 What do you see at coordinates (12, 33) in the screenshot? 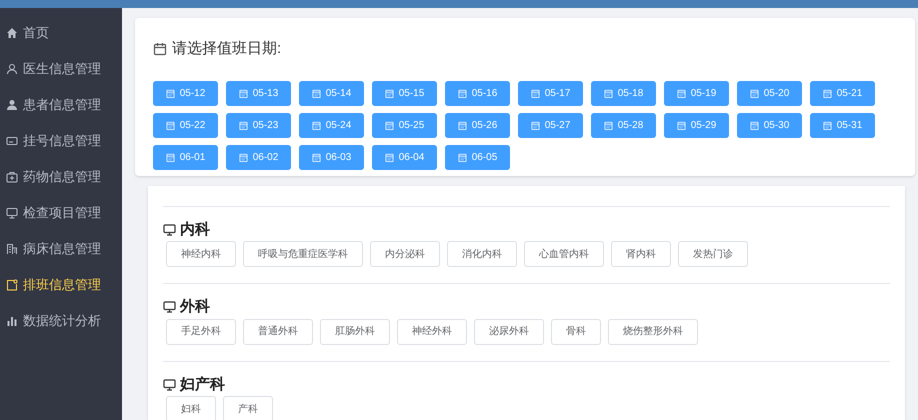
I see `home-icon` at bounding box center [12, 33].